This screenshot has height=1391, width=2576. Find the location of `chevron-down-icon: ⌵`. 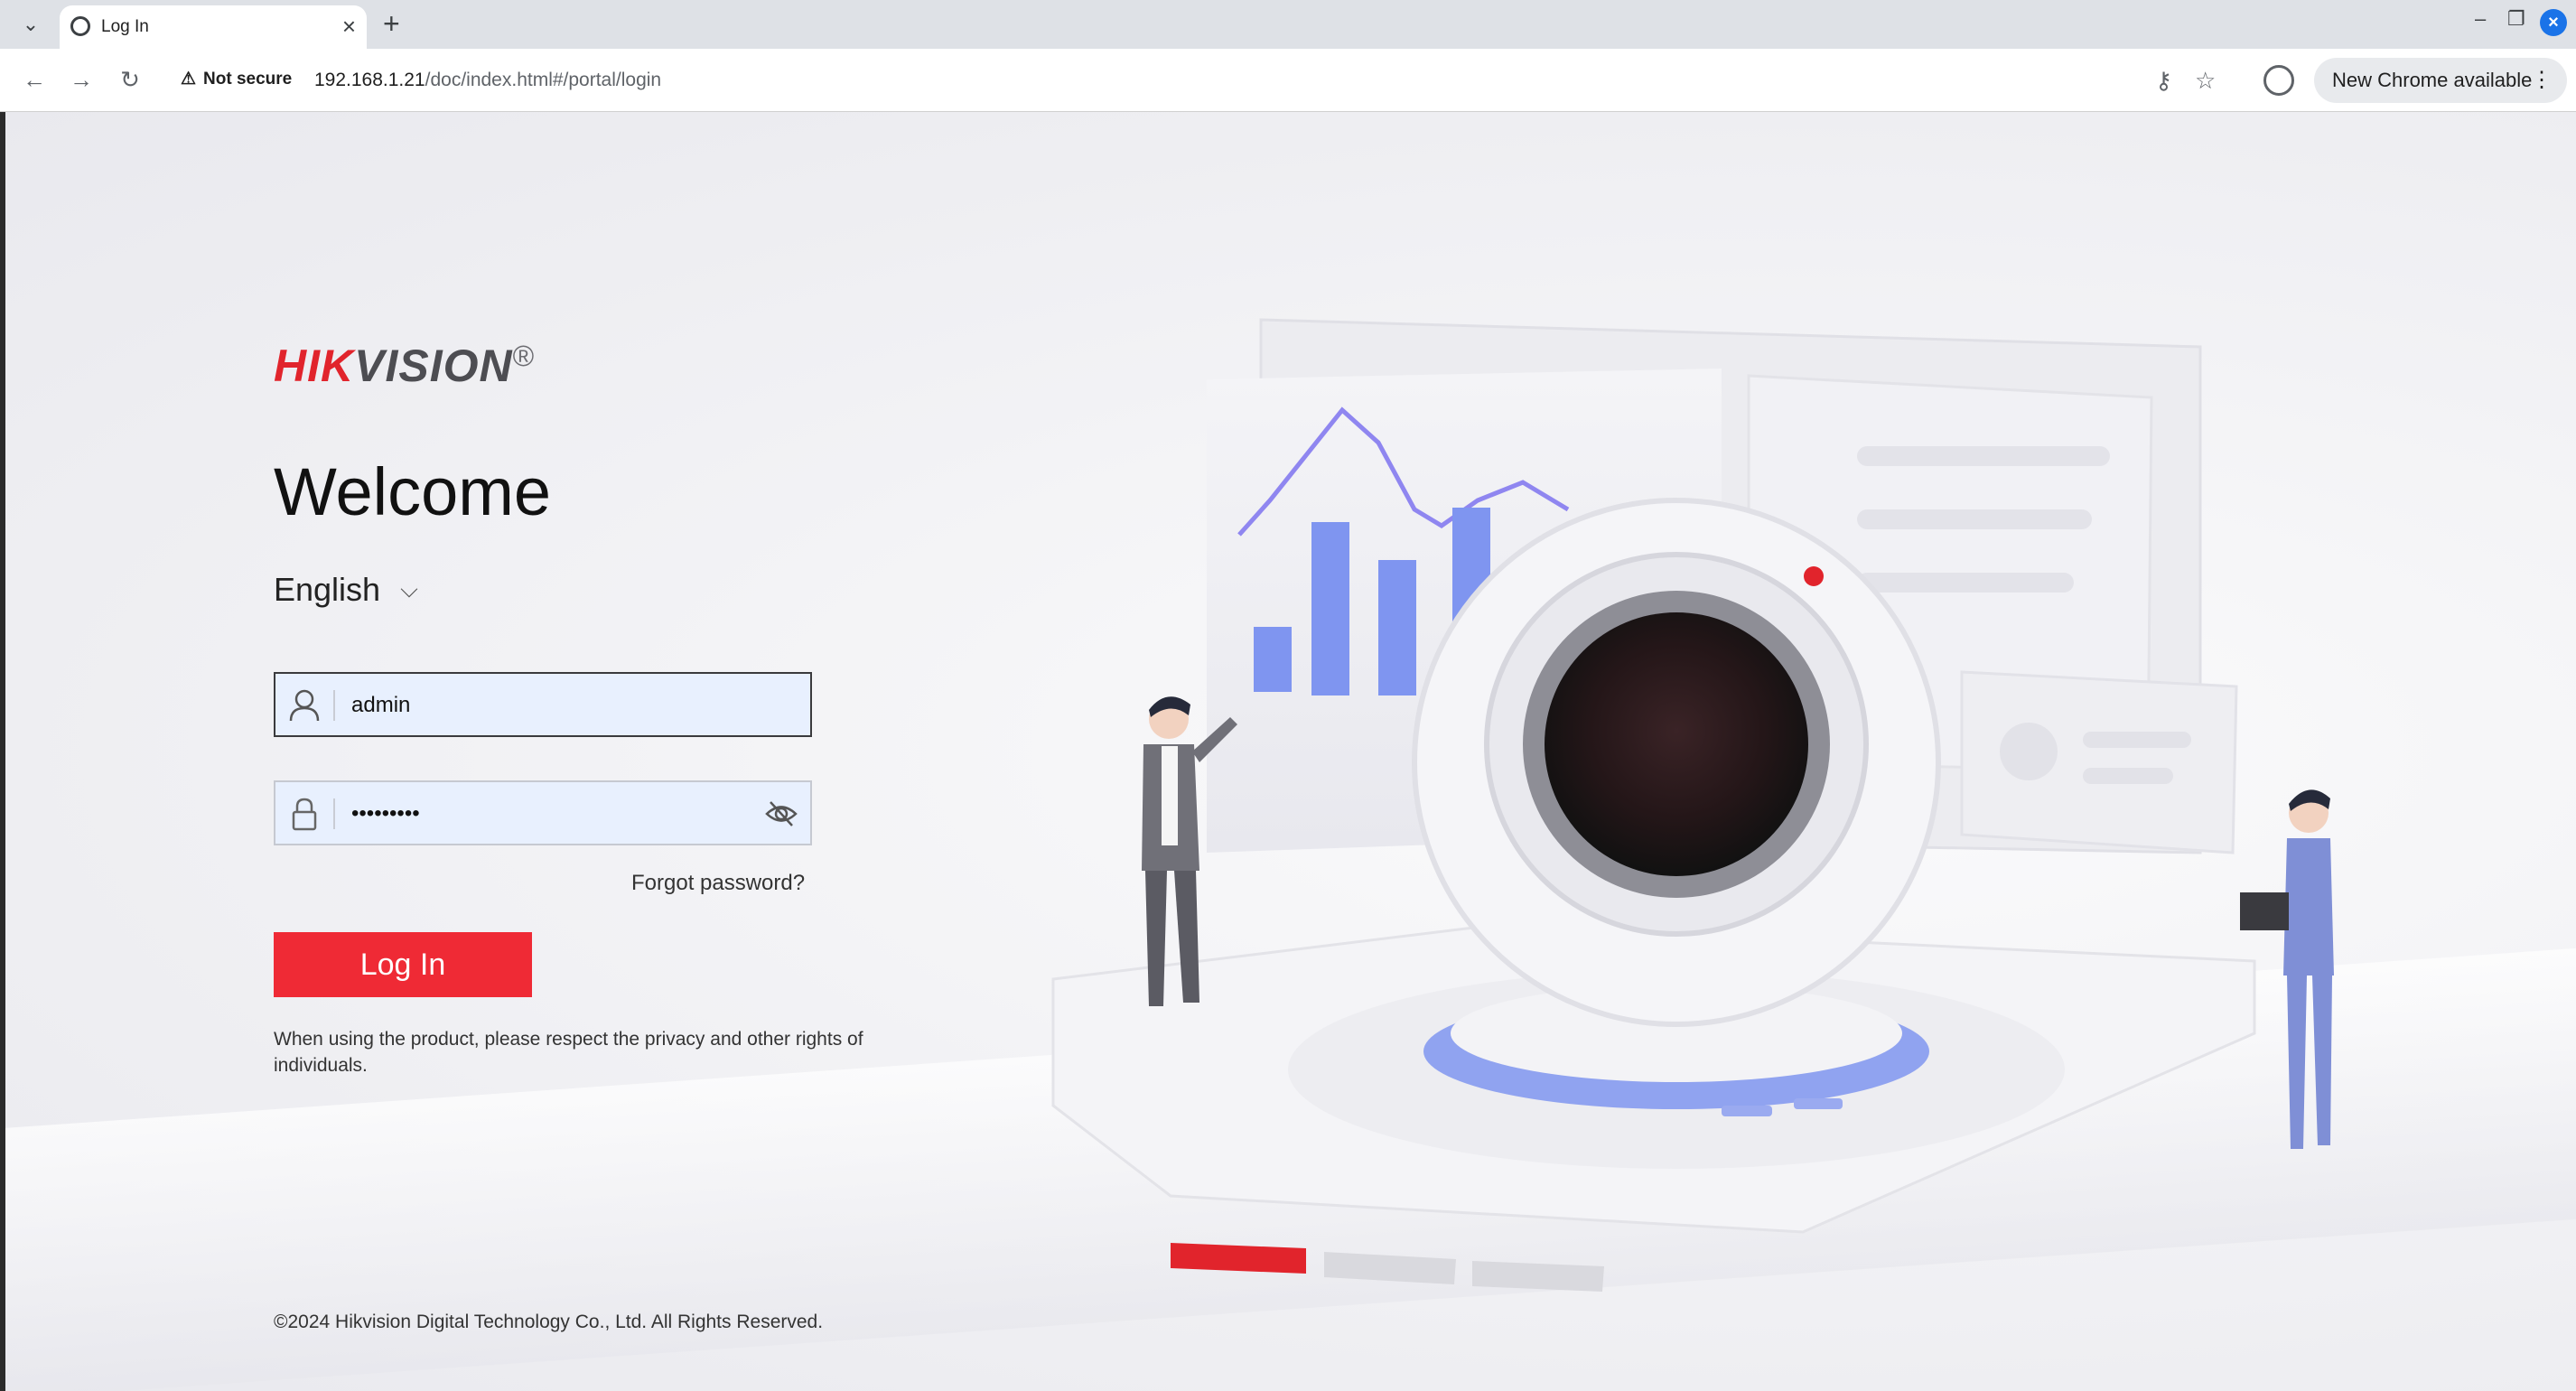

chevron-down-icon: ⌵ is located at coordinates (409, 588).